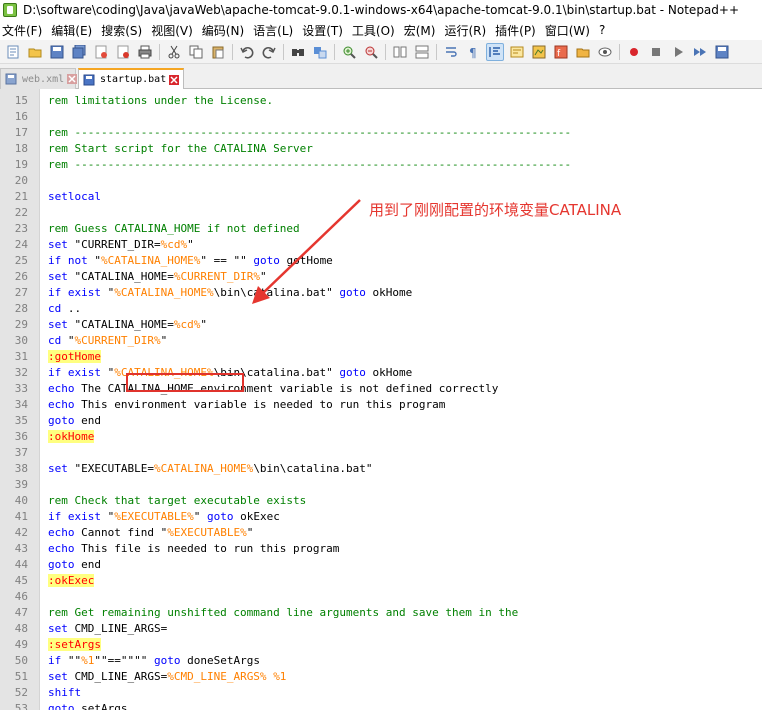  What do you see at coordinates (79, 52) in the screenshot?
I see `save-all-icon` at bounding box center [79, 52].